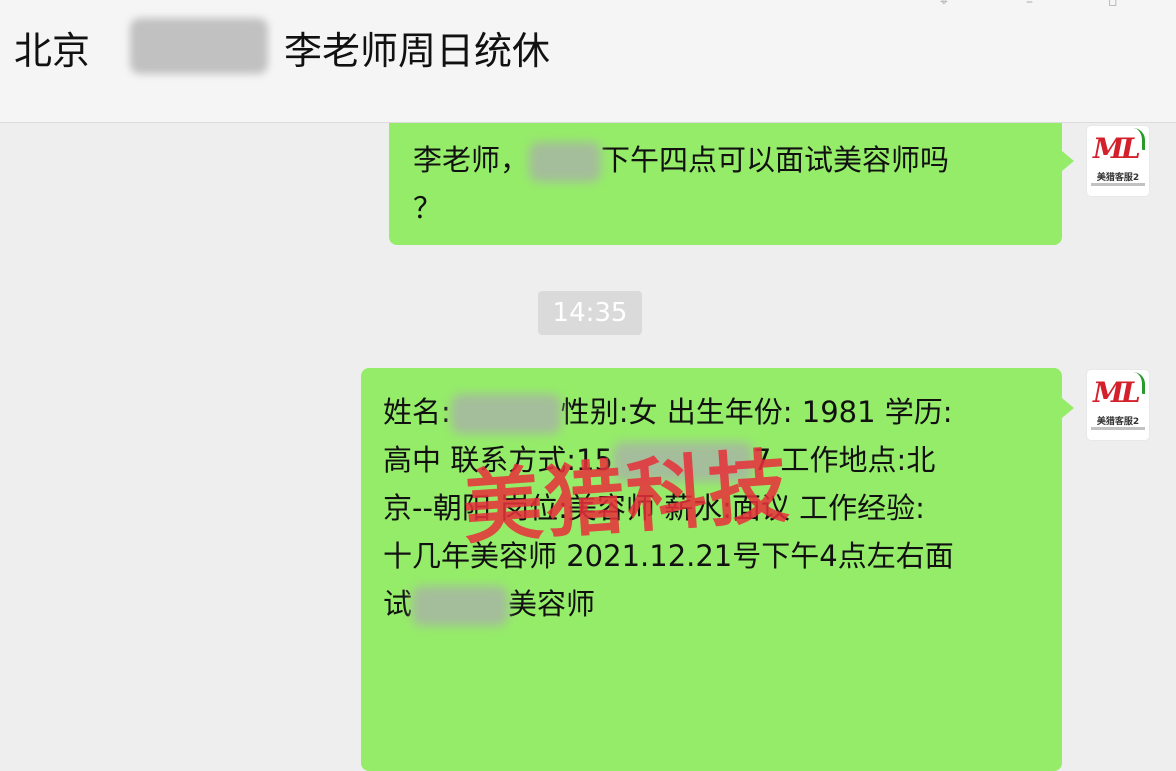 This screenshot has height=771, width=1176. Describe the element at coordinates (725, 184) in the screenshot. I see `message-bubble-1: 李老师， 下午四点可以面试美容师吗 ？` at that location.